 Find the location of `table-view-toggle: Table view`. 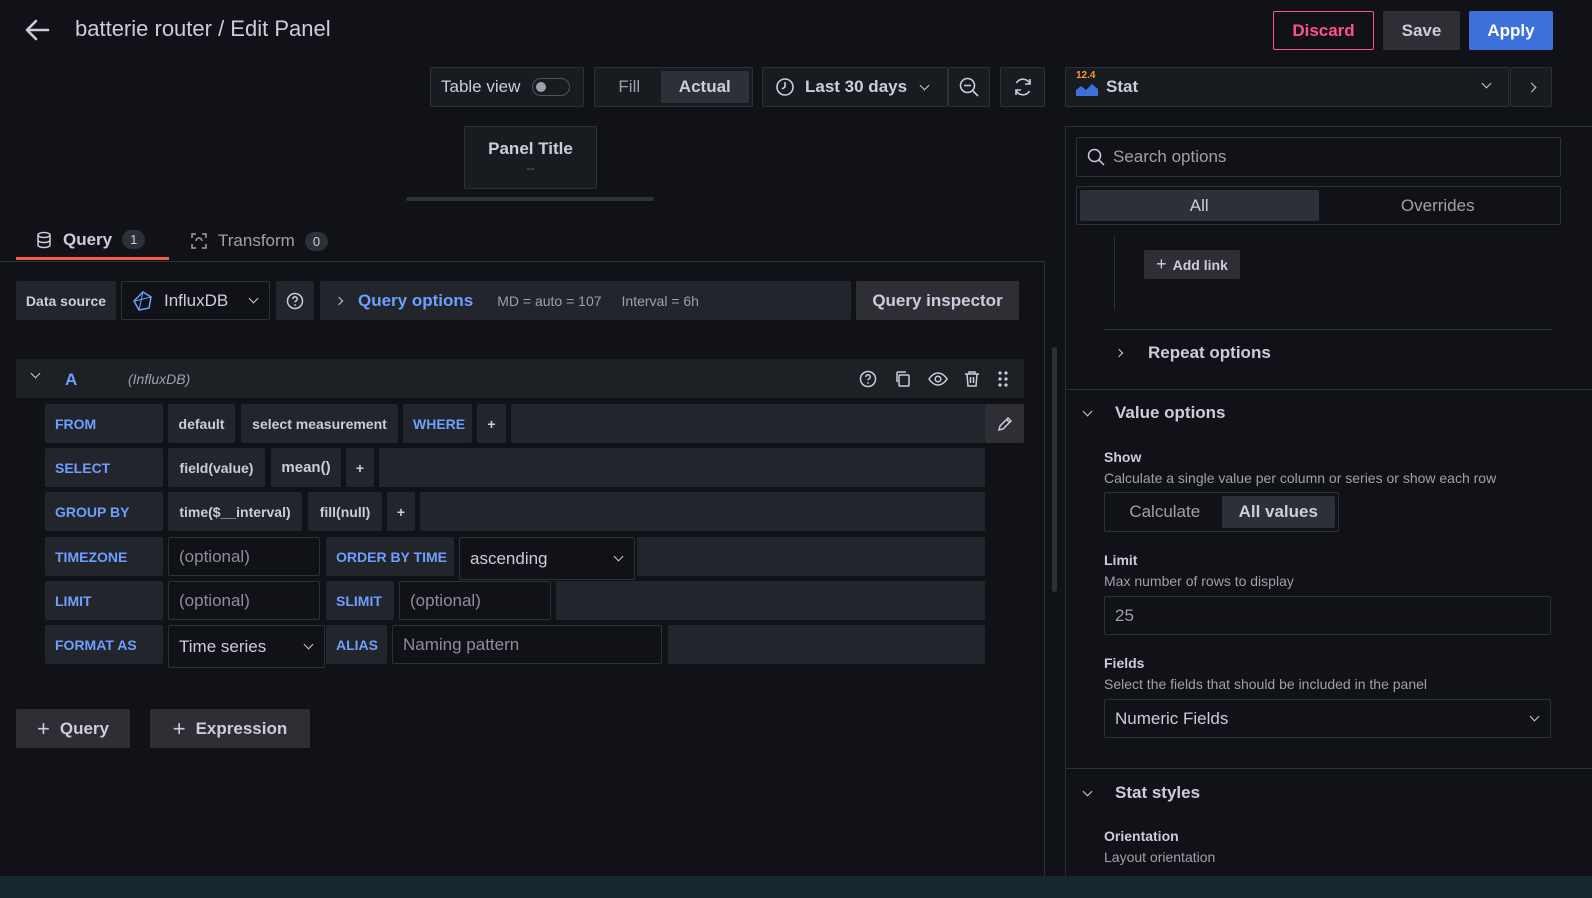

table-view-toggle: Table view is located at coordinates (507, 87).